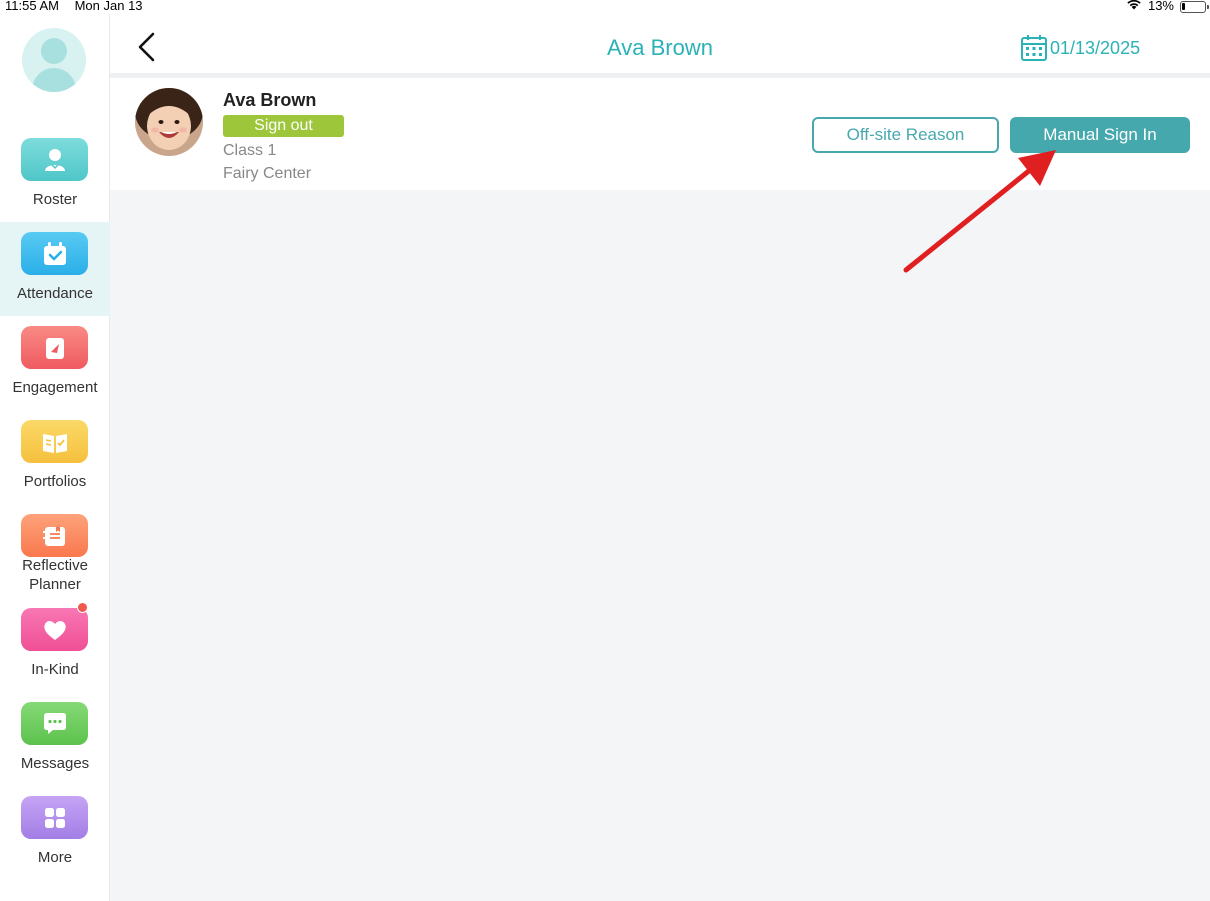  I want to click on sidebar-item-label: More, so click(55, 857).